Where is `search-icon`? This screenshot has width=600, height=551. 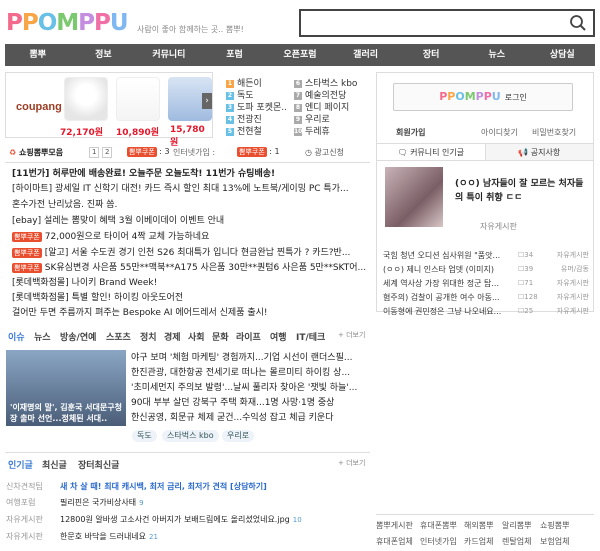
search-icon is located at coordinates (578, 23).